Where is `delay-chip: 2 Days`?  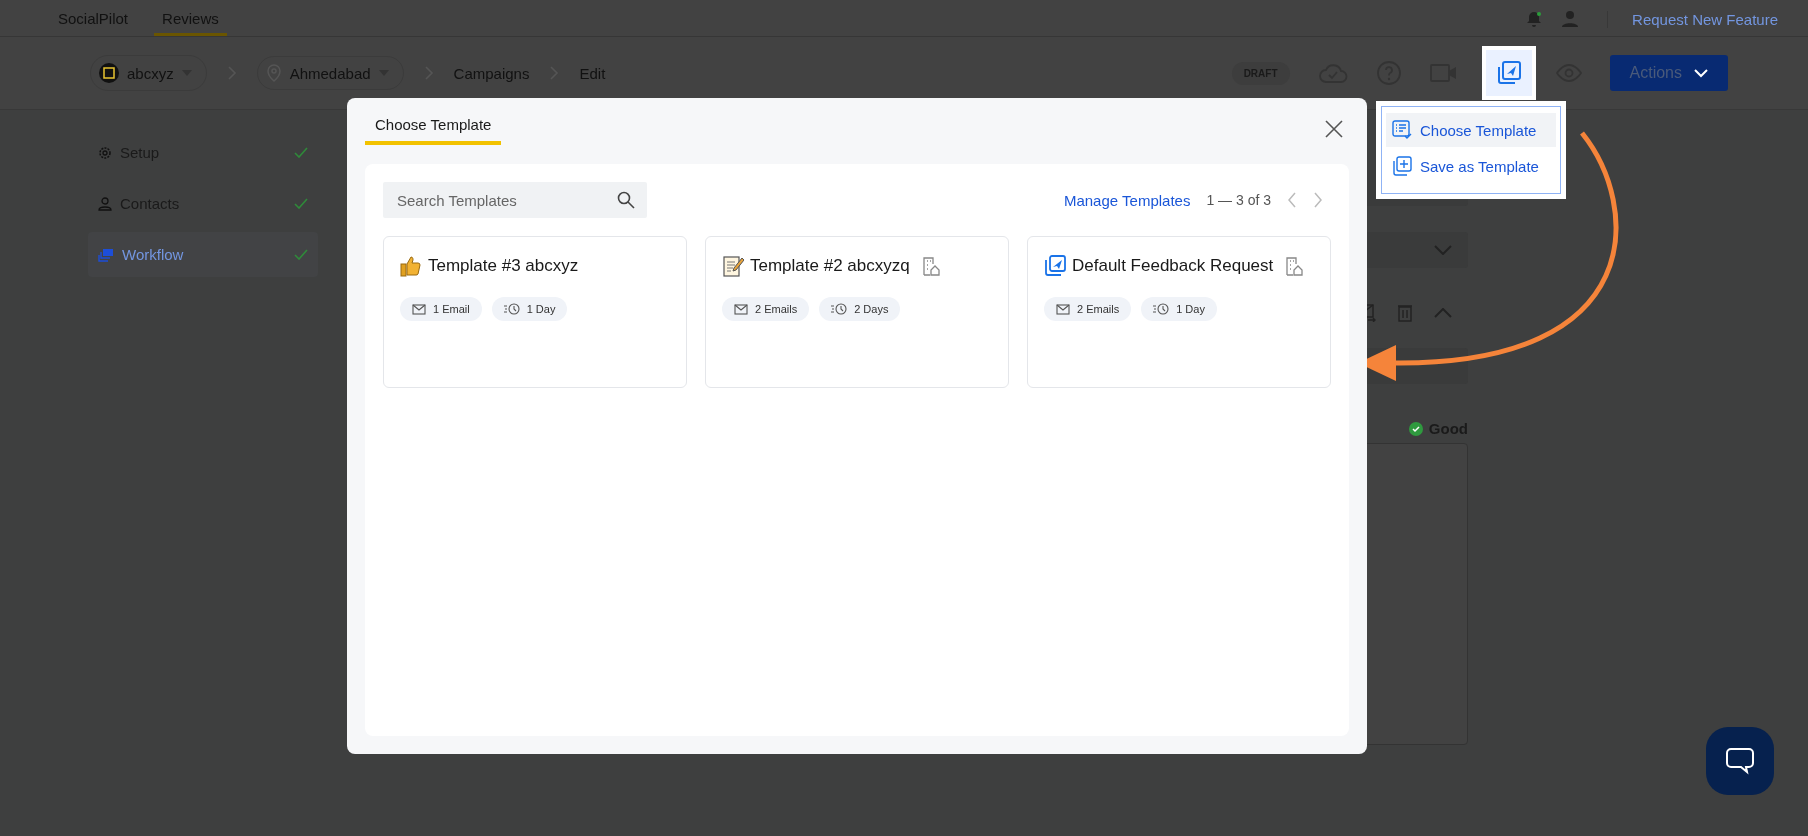
delay-chip: 2 Days is located at coordinates (860, 309).